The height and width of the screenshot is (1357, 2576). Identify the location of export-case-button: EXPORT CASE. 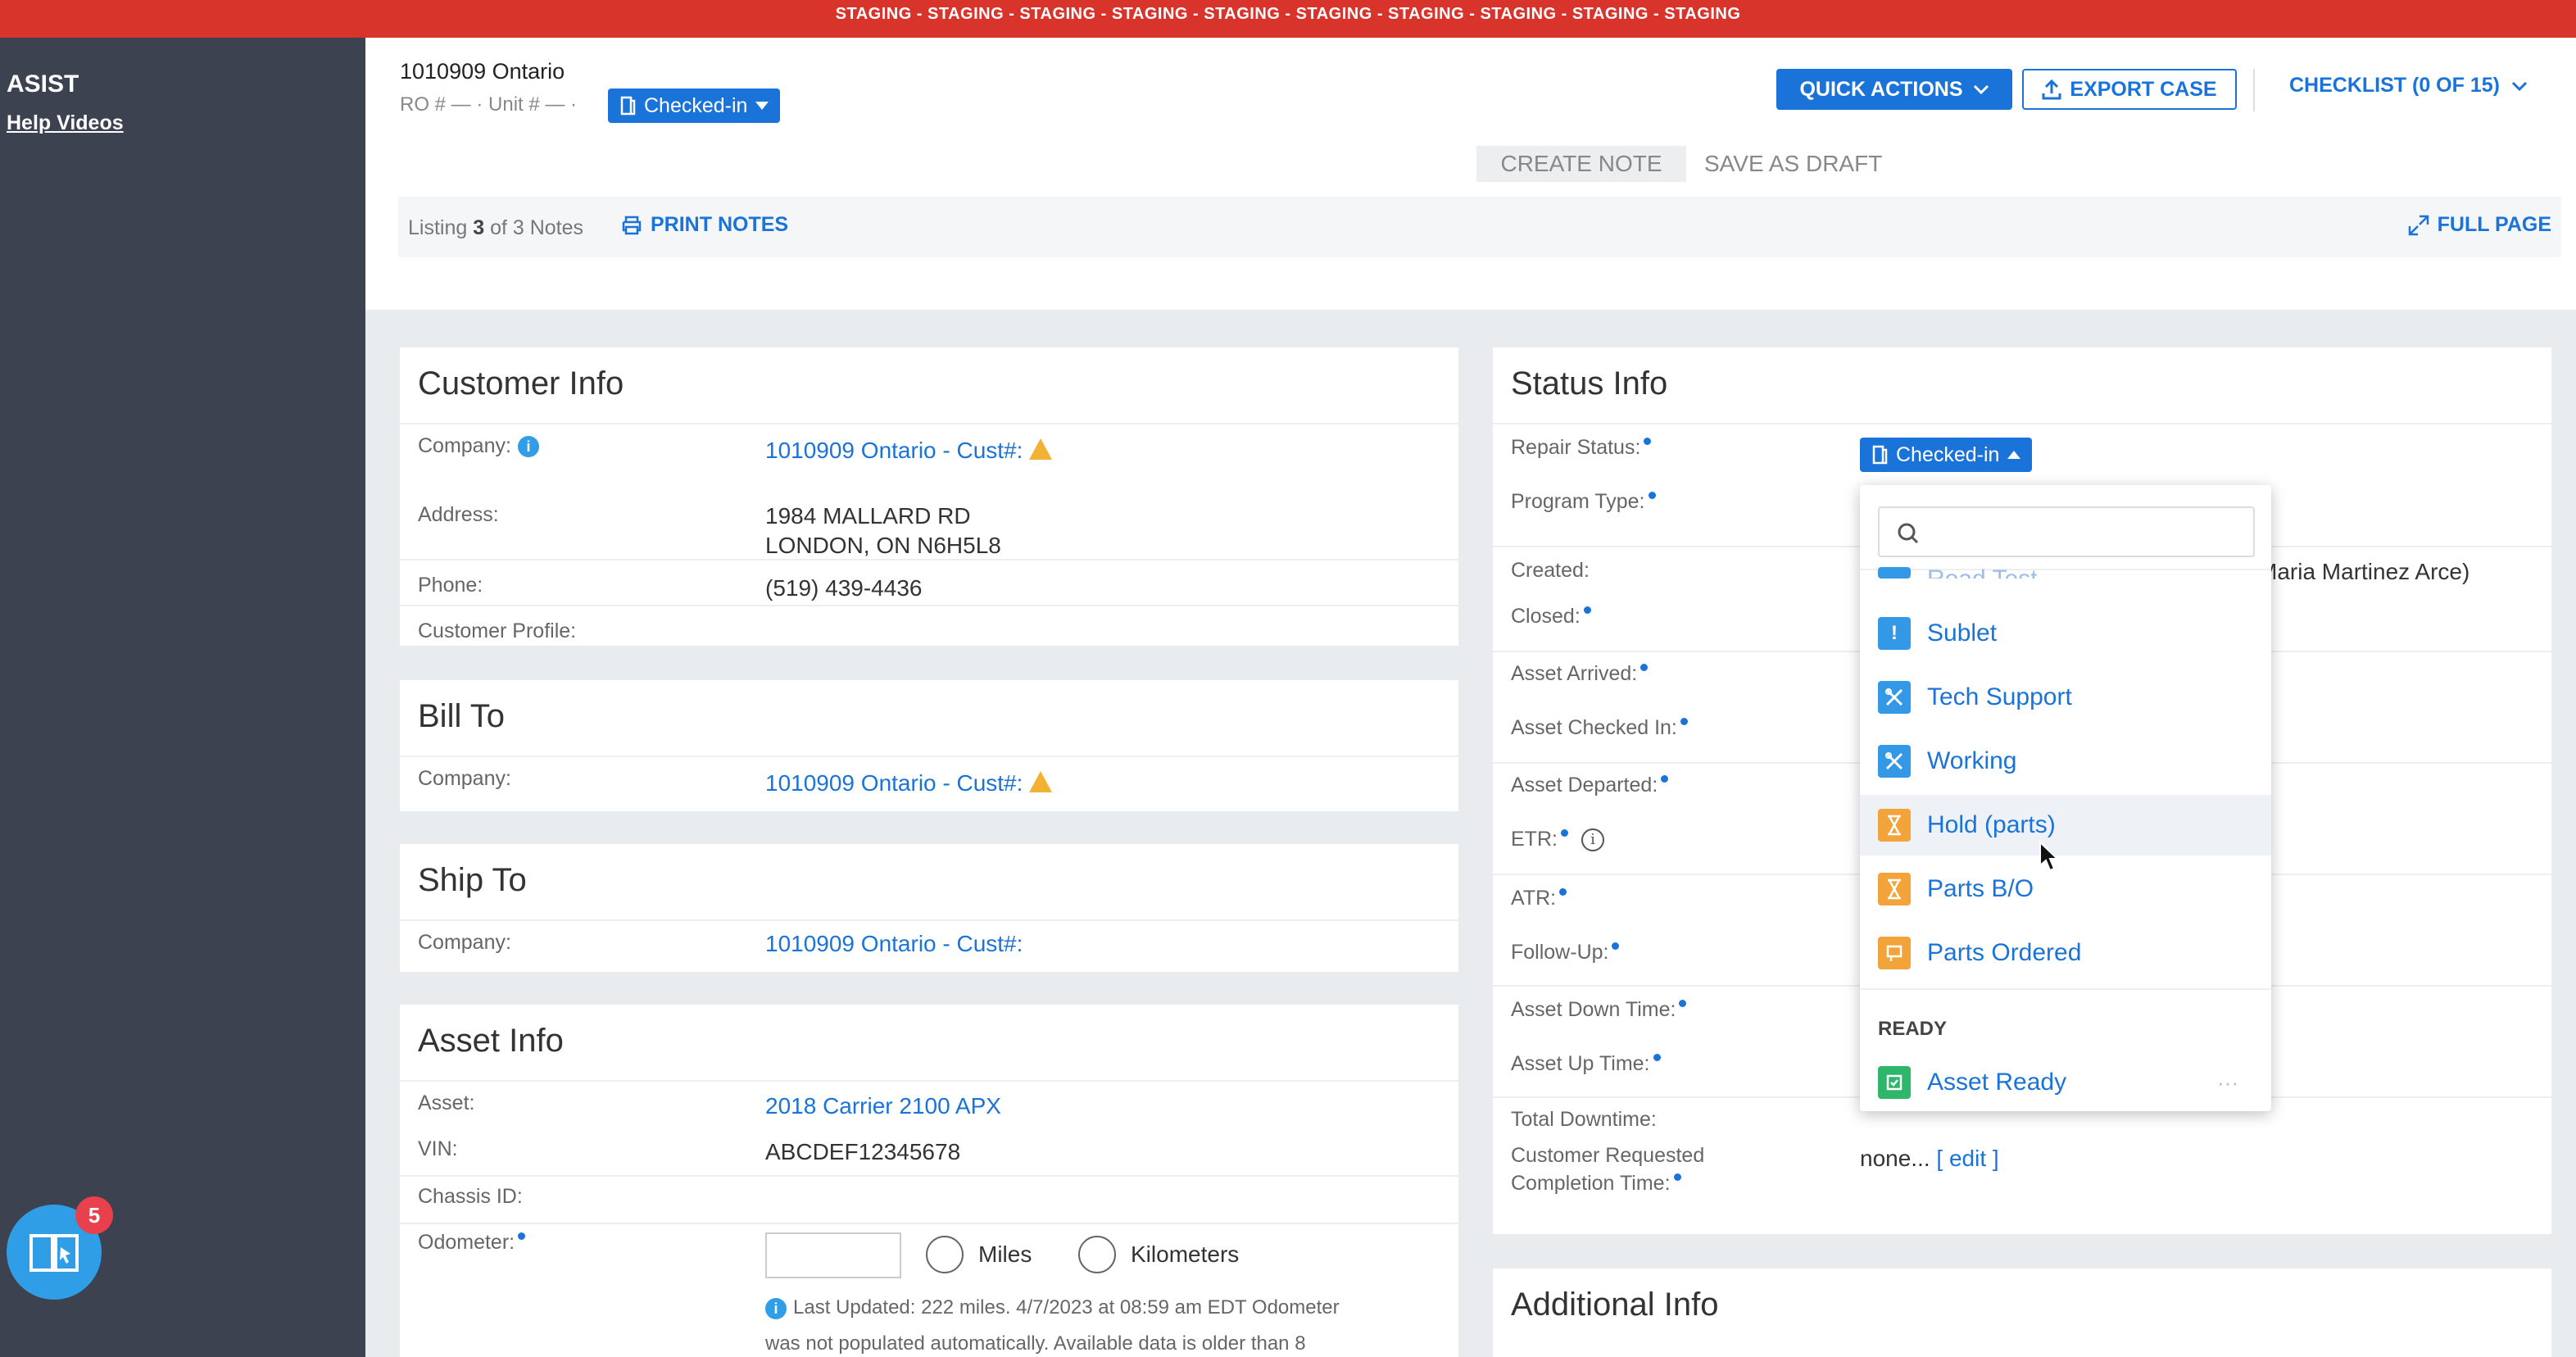
(2129, 89).